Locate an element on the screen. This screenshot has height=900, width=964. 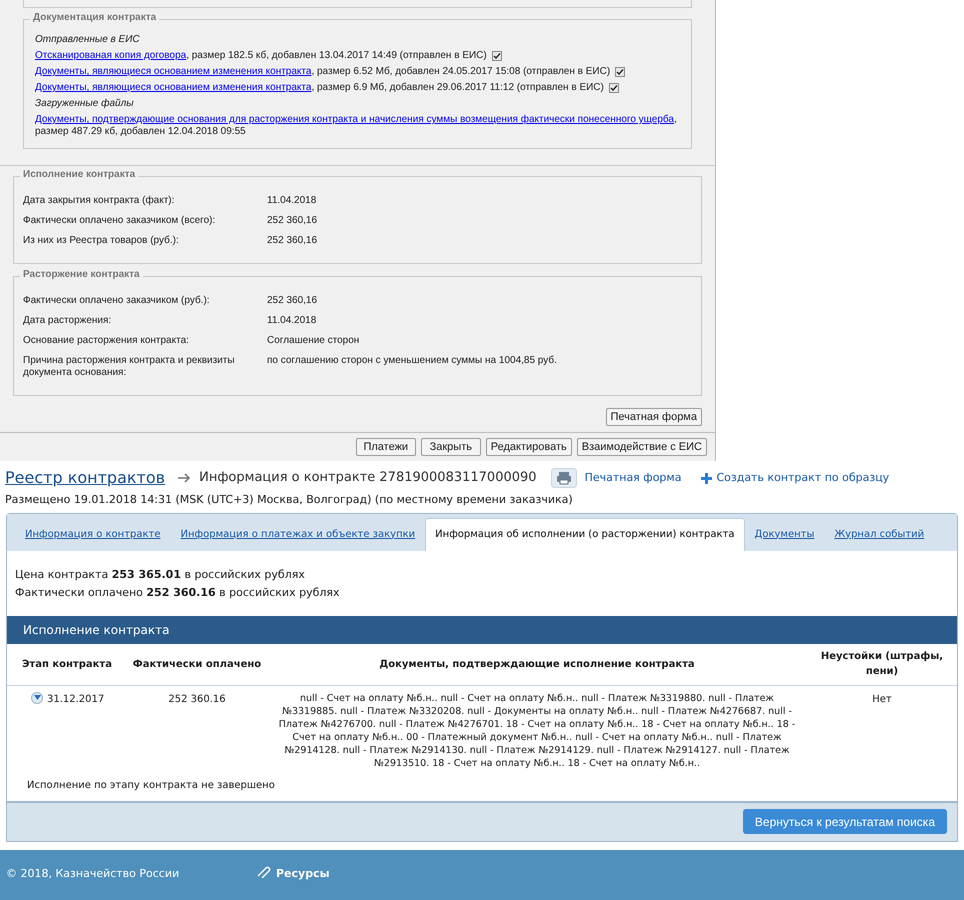
printer-icon is located at coordinates (563, 478).